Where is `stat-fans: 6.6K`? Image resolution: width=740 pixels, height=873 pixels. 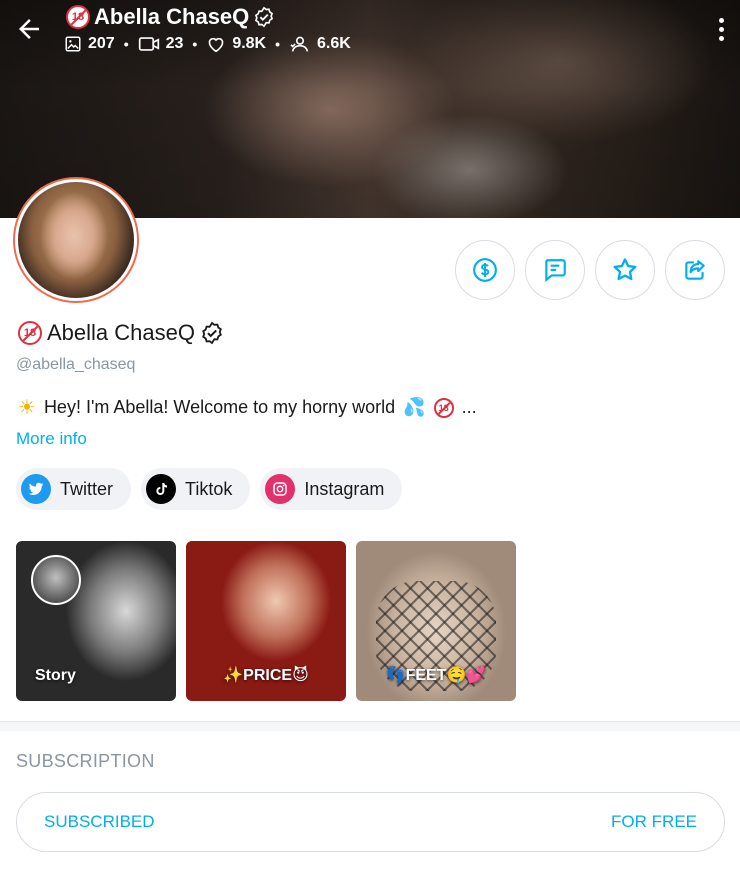
stat-fans: 6.6K is located at coordinates (320, 44).